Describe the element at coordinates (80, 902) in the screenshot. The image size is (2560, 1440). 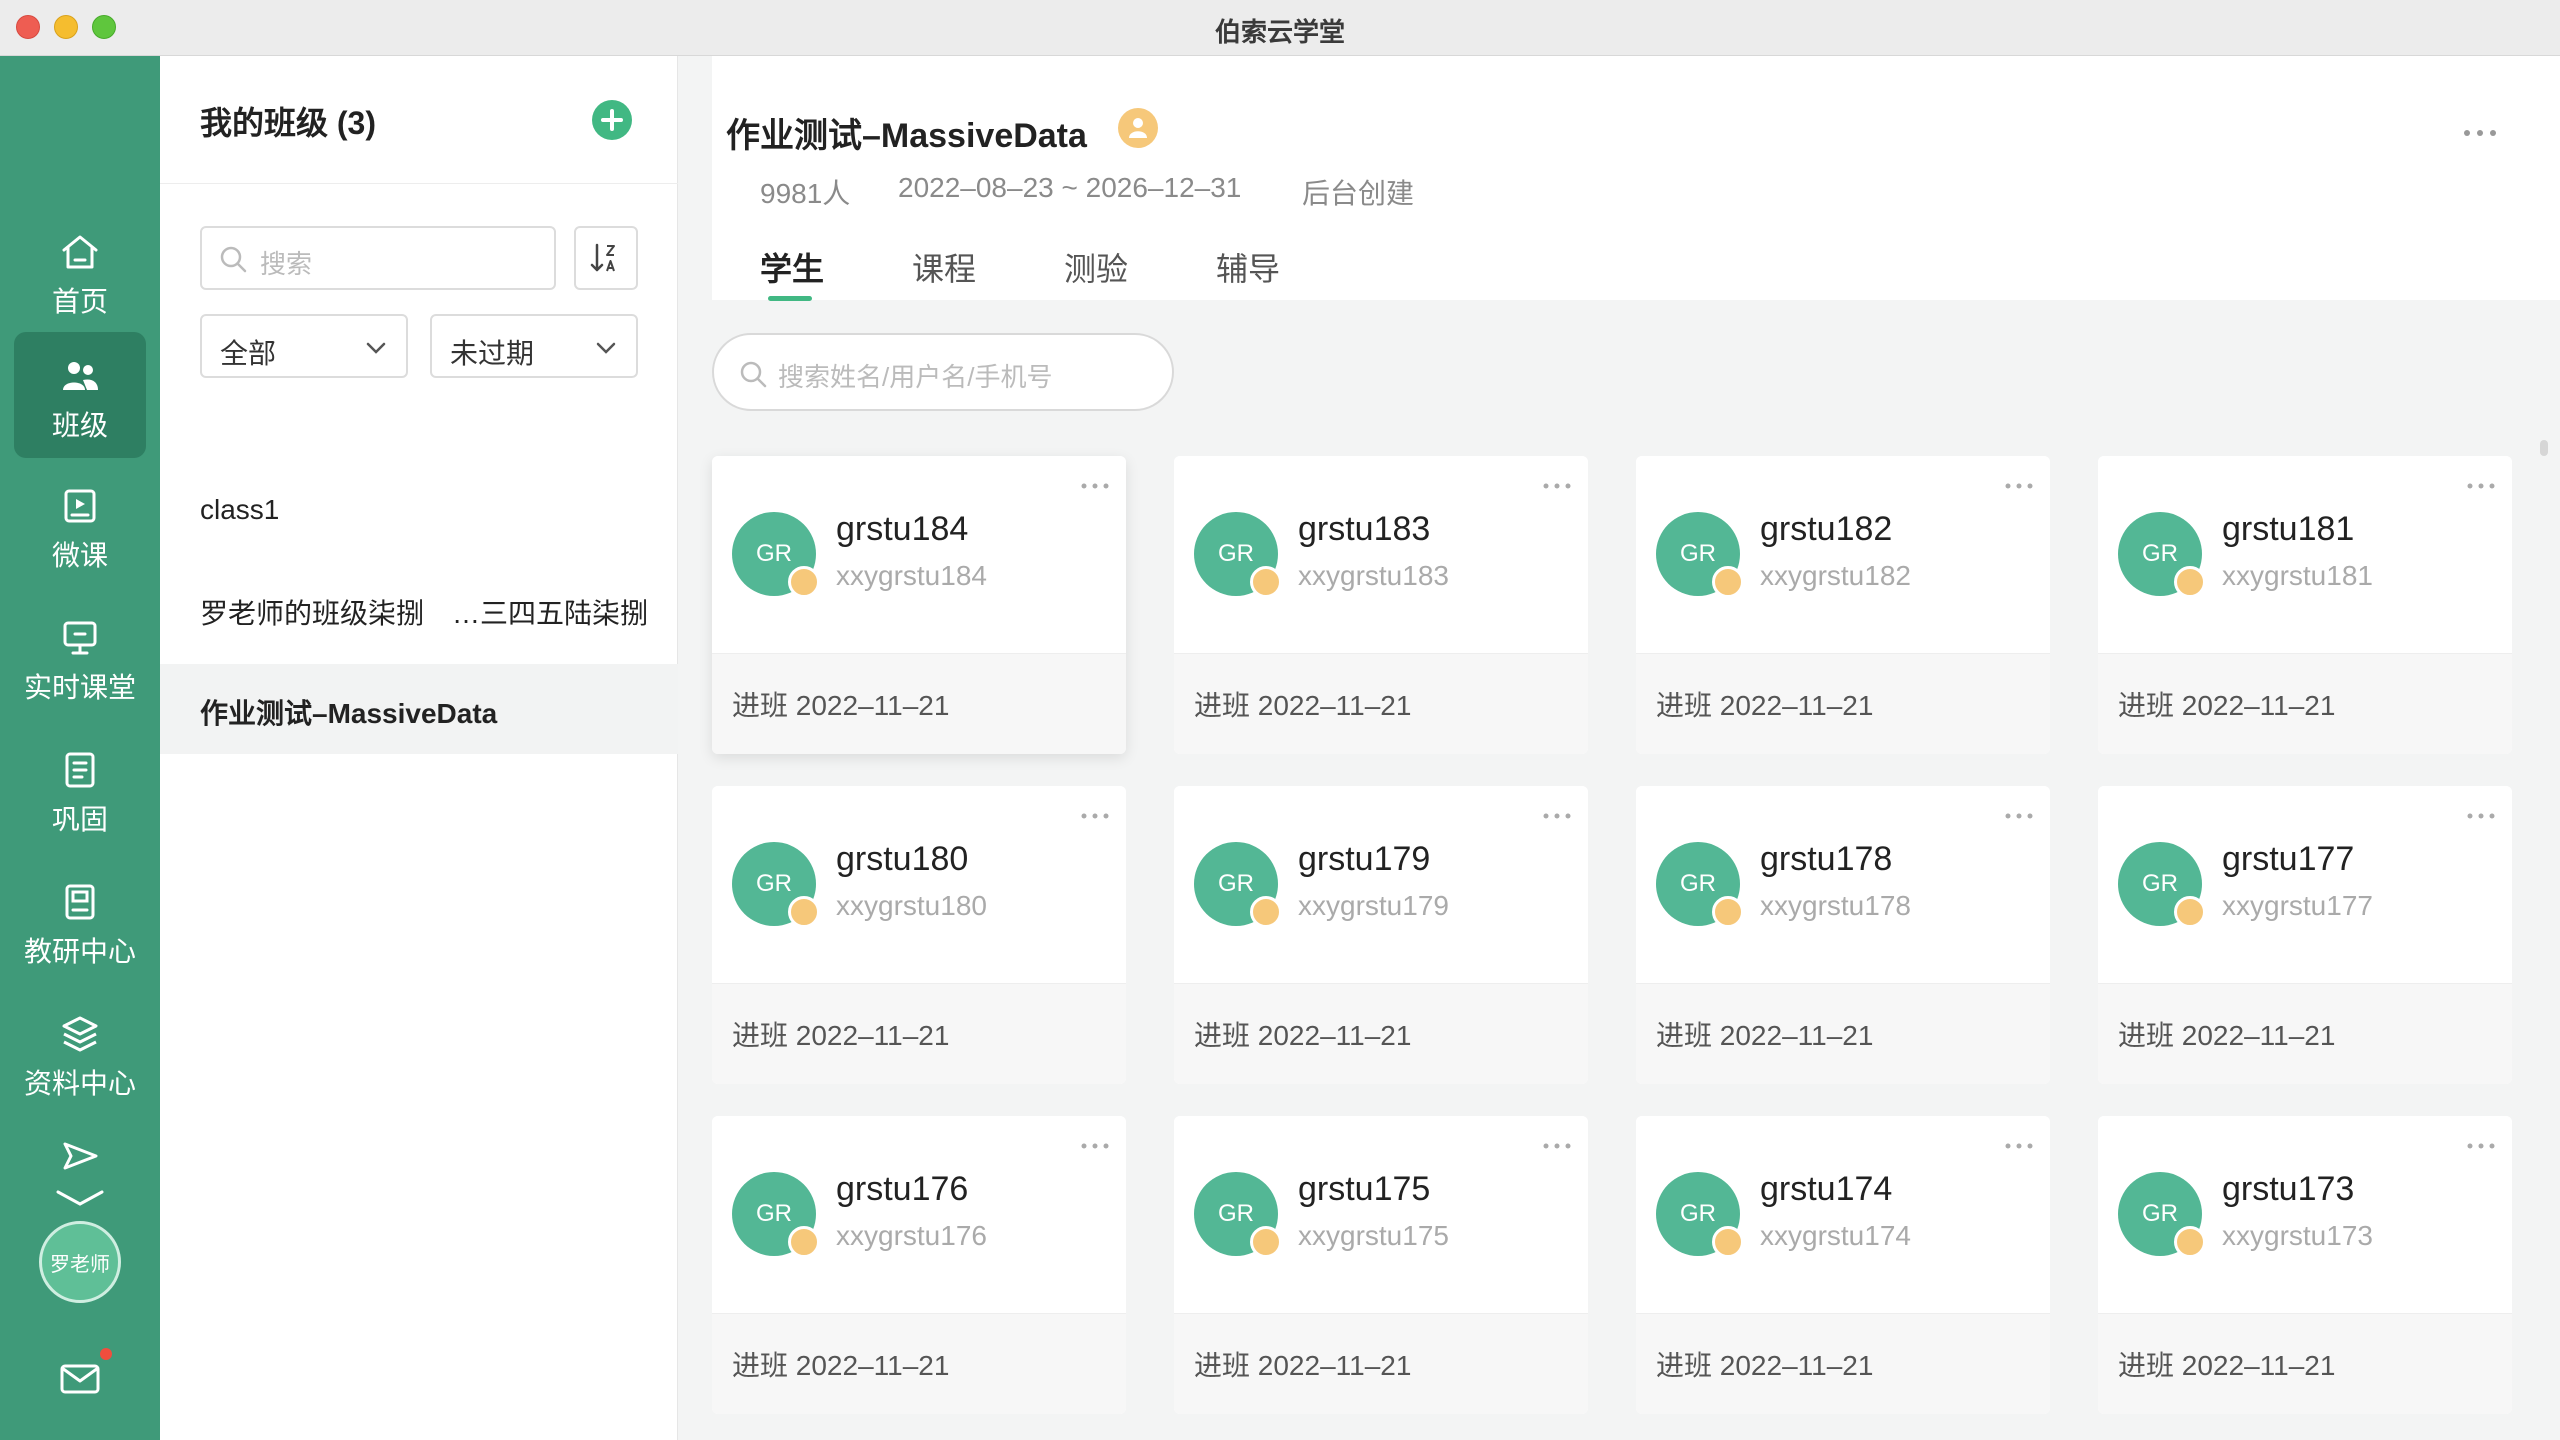
I see `book-icon` at that location.